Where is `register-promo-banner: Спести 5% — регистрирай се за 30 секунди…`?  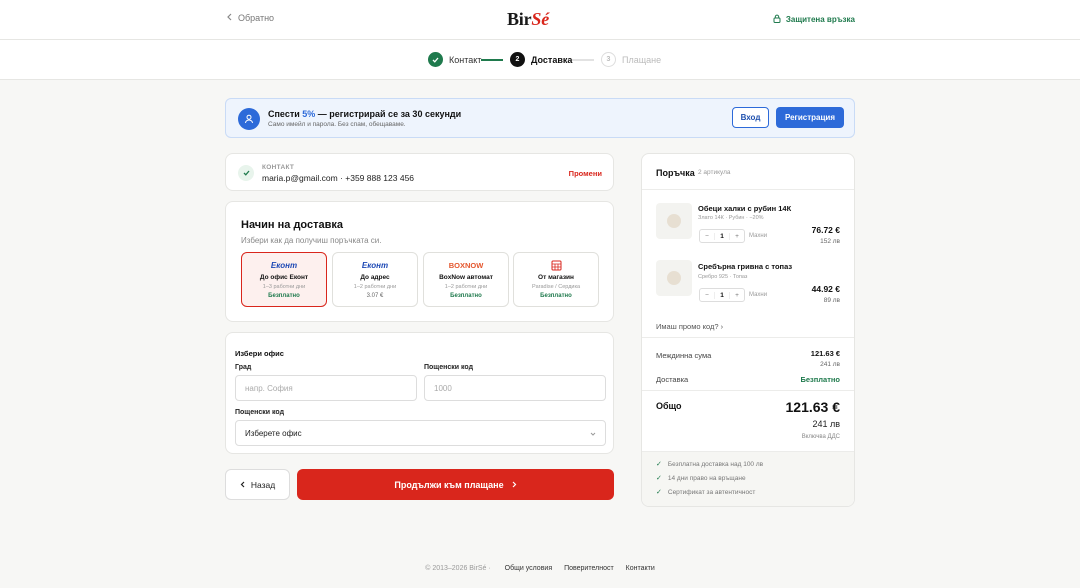
register-promo-banner: Спести 5% — регистрирай се за 30 секунди… is located at coordinates (540, 118).